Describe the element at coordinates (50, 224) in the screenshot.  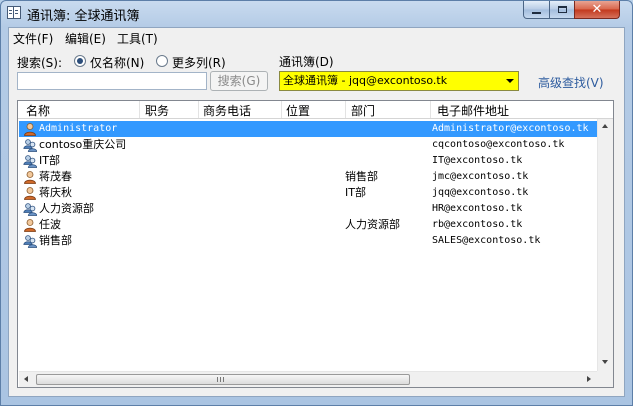
I see `contact-name: 任波` at that location.